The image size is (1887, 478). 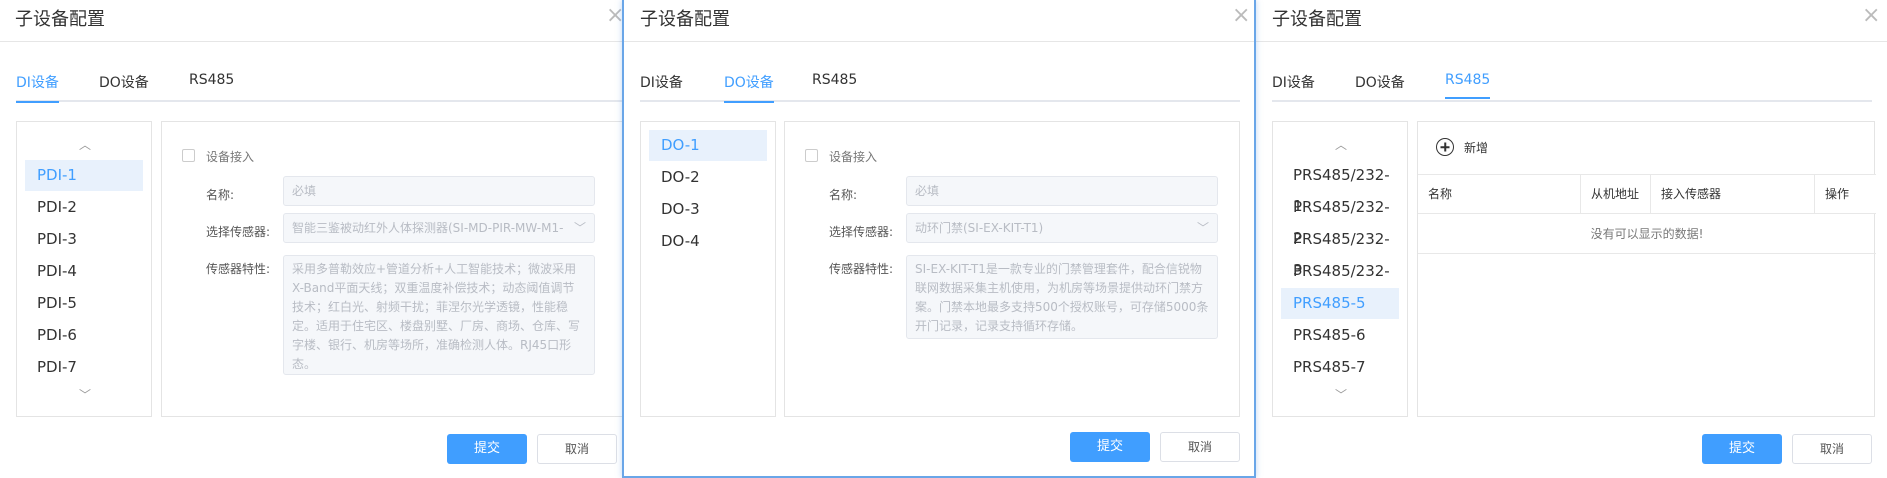 What do you see at coordinates (1462, 147) in the screenshot?
I see `add-button: 新增` at bounding box center [1462, 147].